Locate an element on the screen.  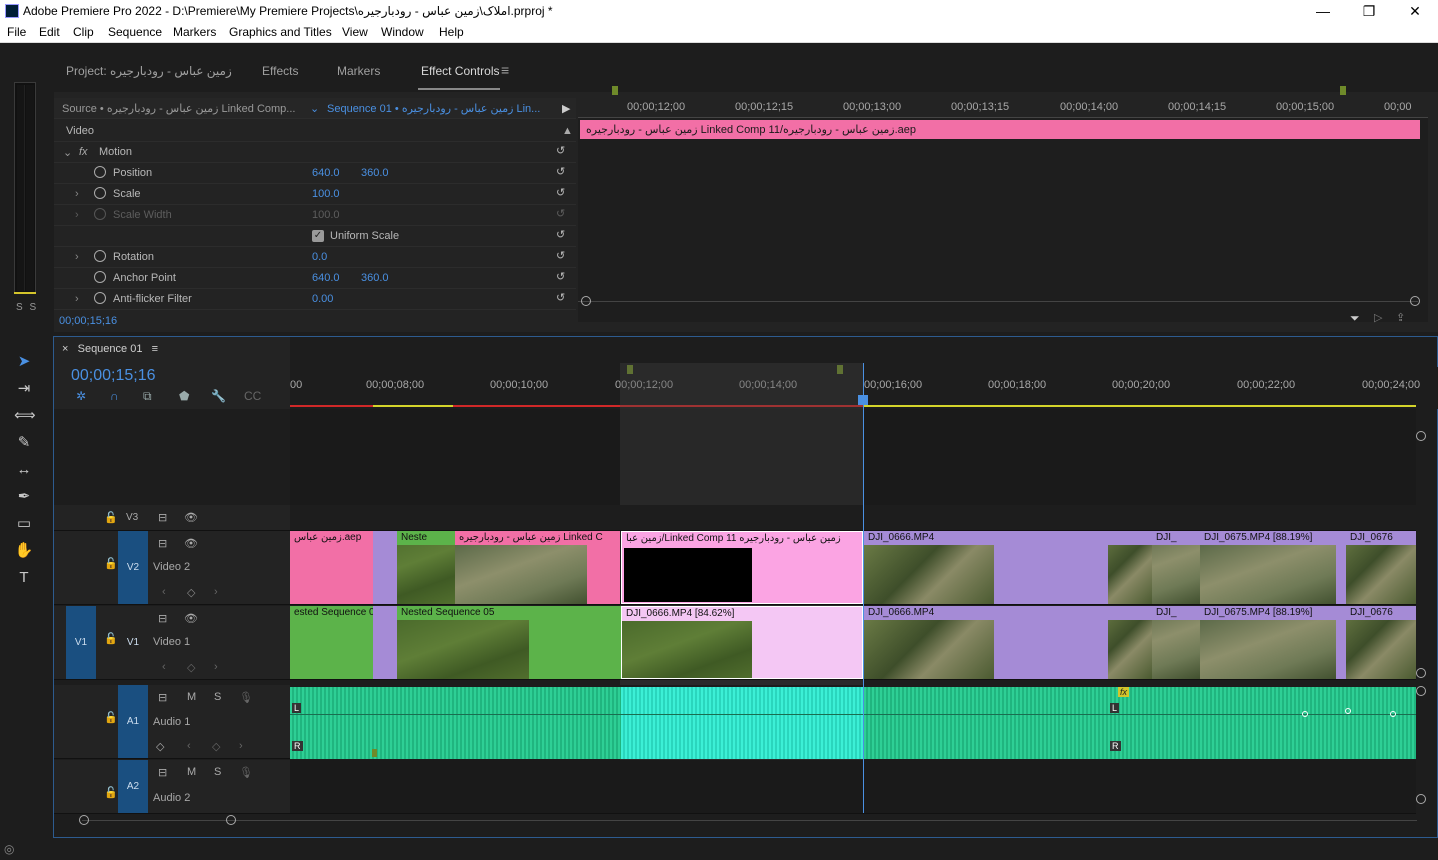
filter-icon: ⏷ is located at coordinates (1355, 318).